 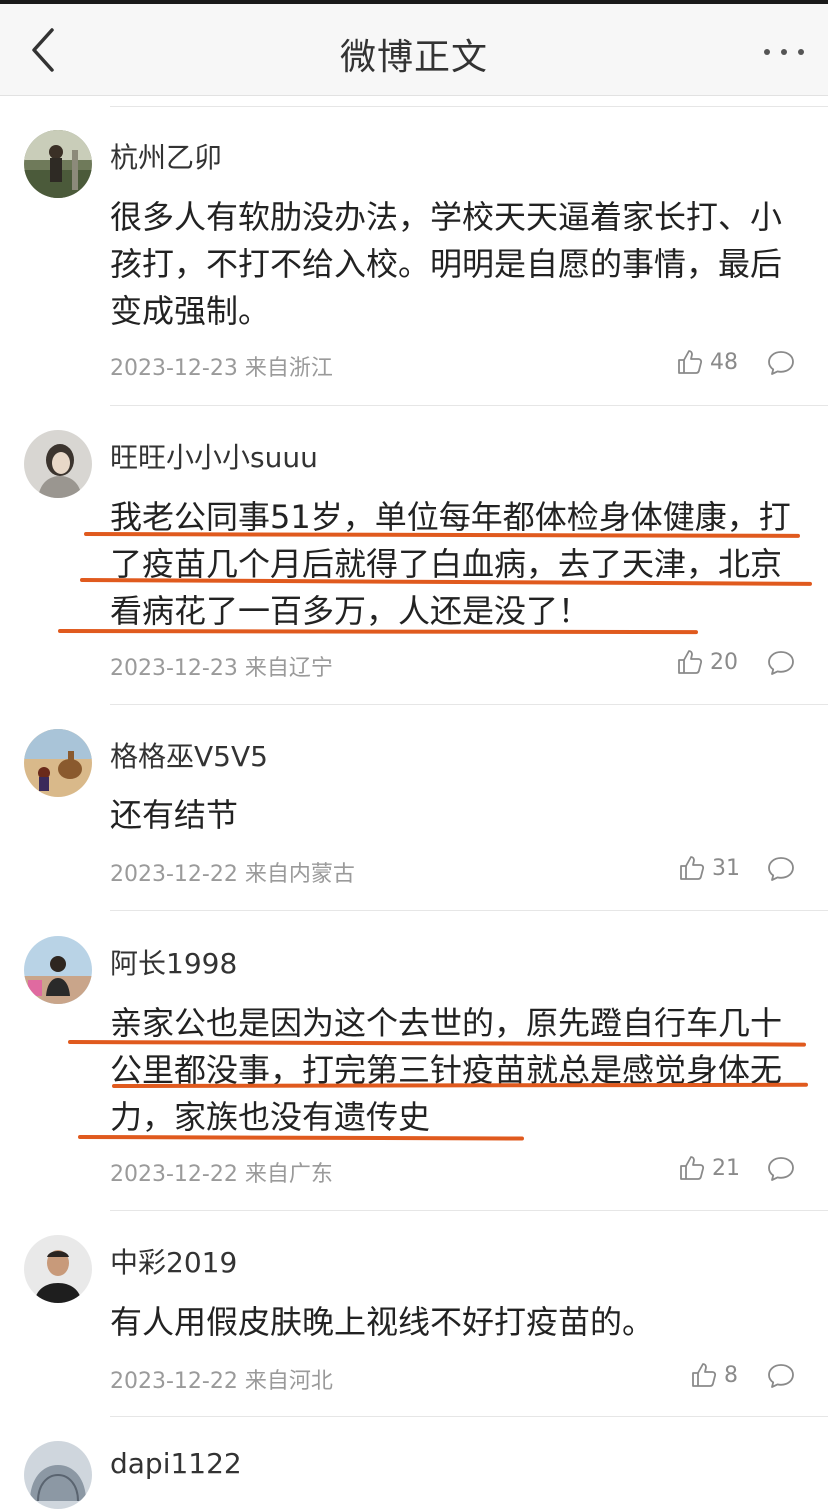 I want to click on like-button: 31, so click(x=709, y=868).